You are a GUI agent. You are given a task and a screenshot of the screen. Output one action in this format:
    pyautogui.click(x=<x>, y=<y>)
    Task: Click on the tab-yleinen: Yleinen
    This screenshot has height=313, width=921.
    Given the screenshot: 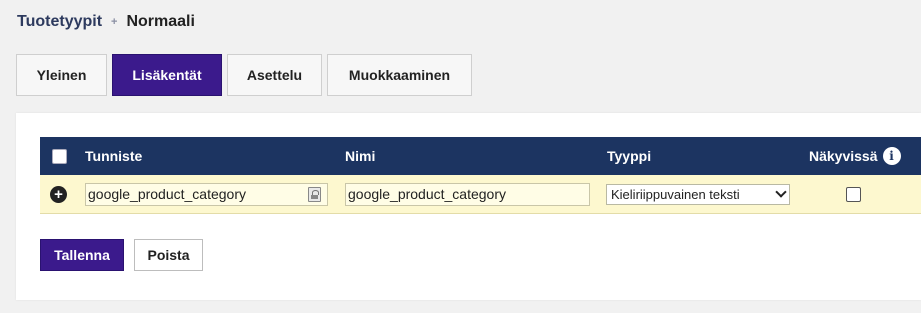 What is the action you would take?
    pyautogui.click(x=61, y=75)
    